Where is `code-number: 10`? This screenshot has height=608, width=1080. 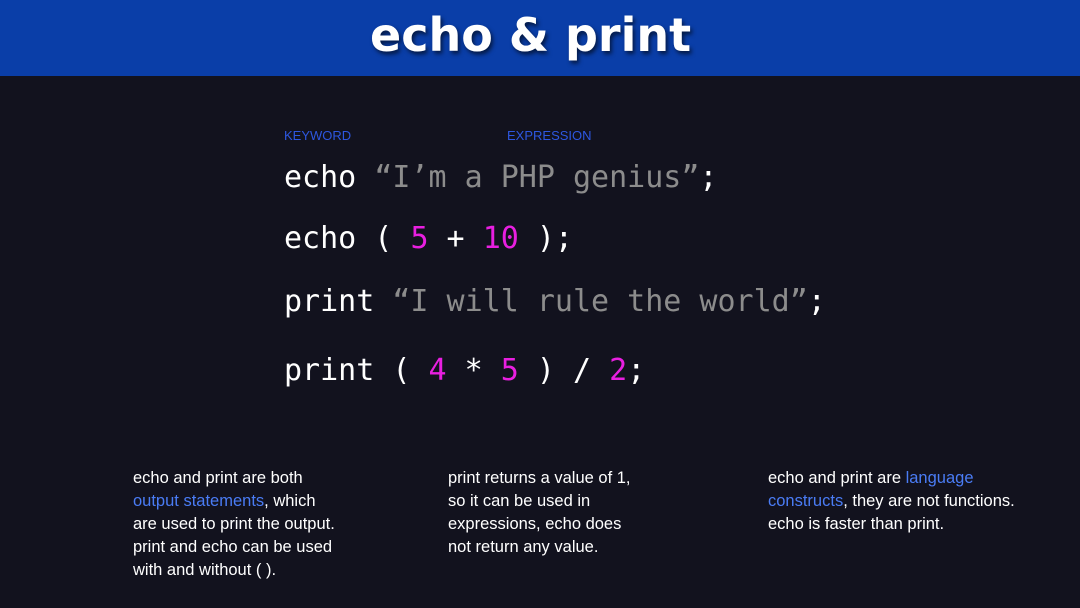 code-number: 10 is located at coordinates (500, 238).